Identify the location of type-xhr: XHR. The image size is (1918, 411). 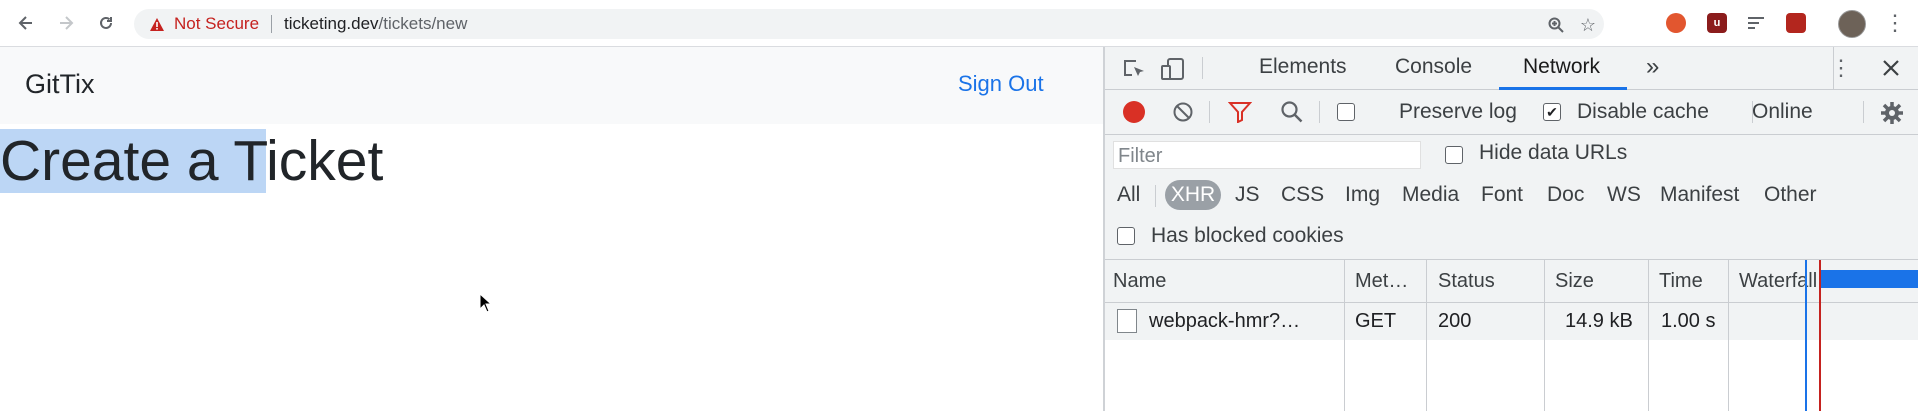
(1193, 195).